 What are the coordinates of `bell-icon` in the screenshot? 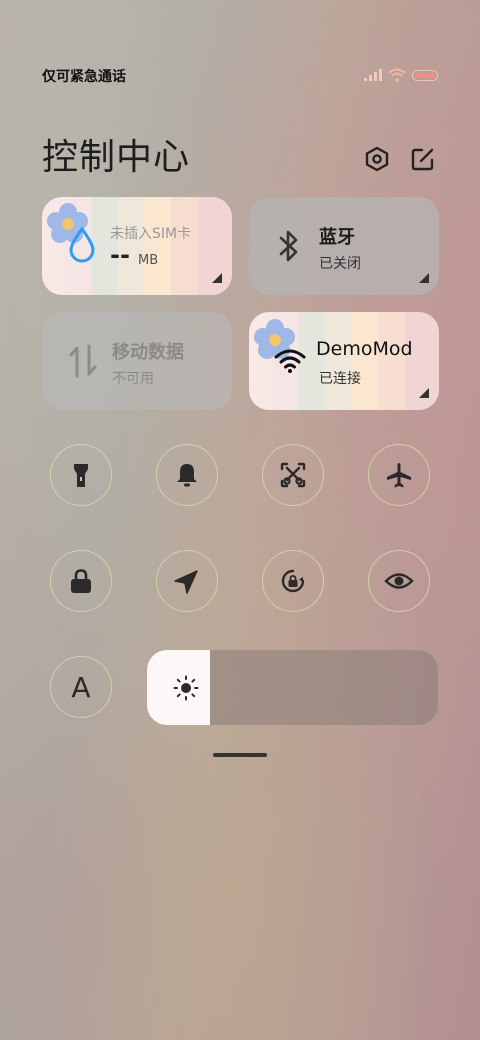 It's located at (187, 475).